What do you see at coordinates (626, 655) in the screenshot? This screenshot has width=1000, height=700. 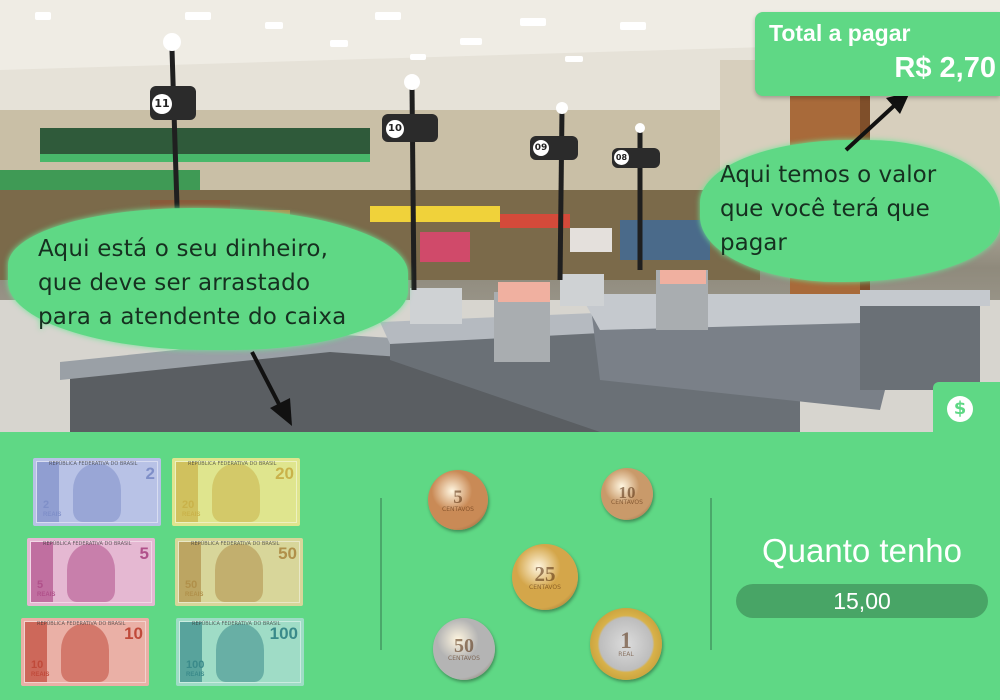 I see `coin-label: REAL` at bounding box center [626, 655].